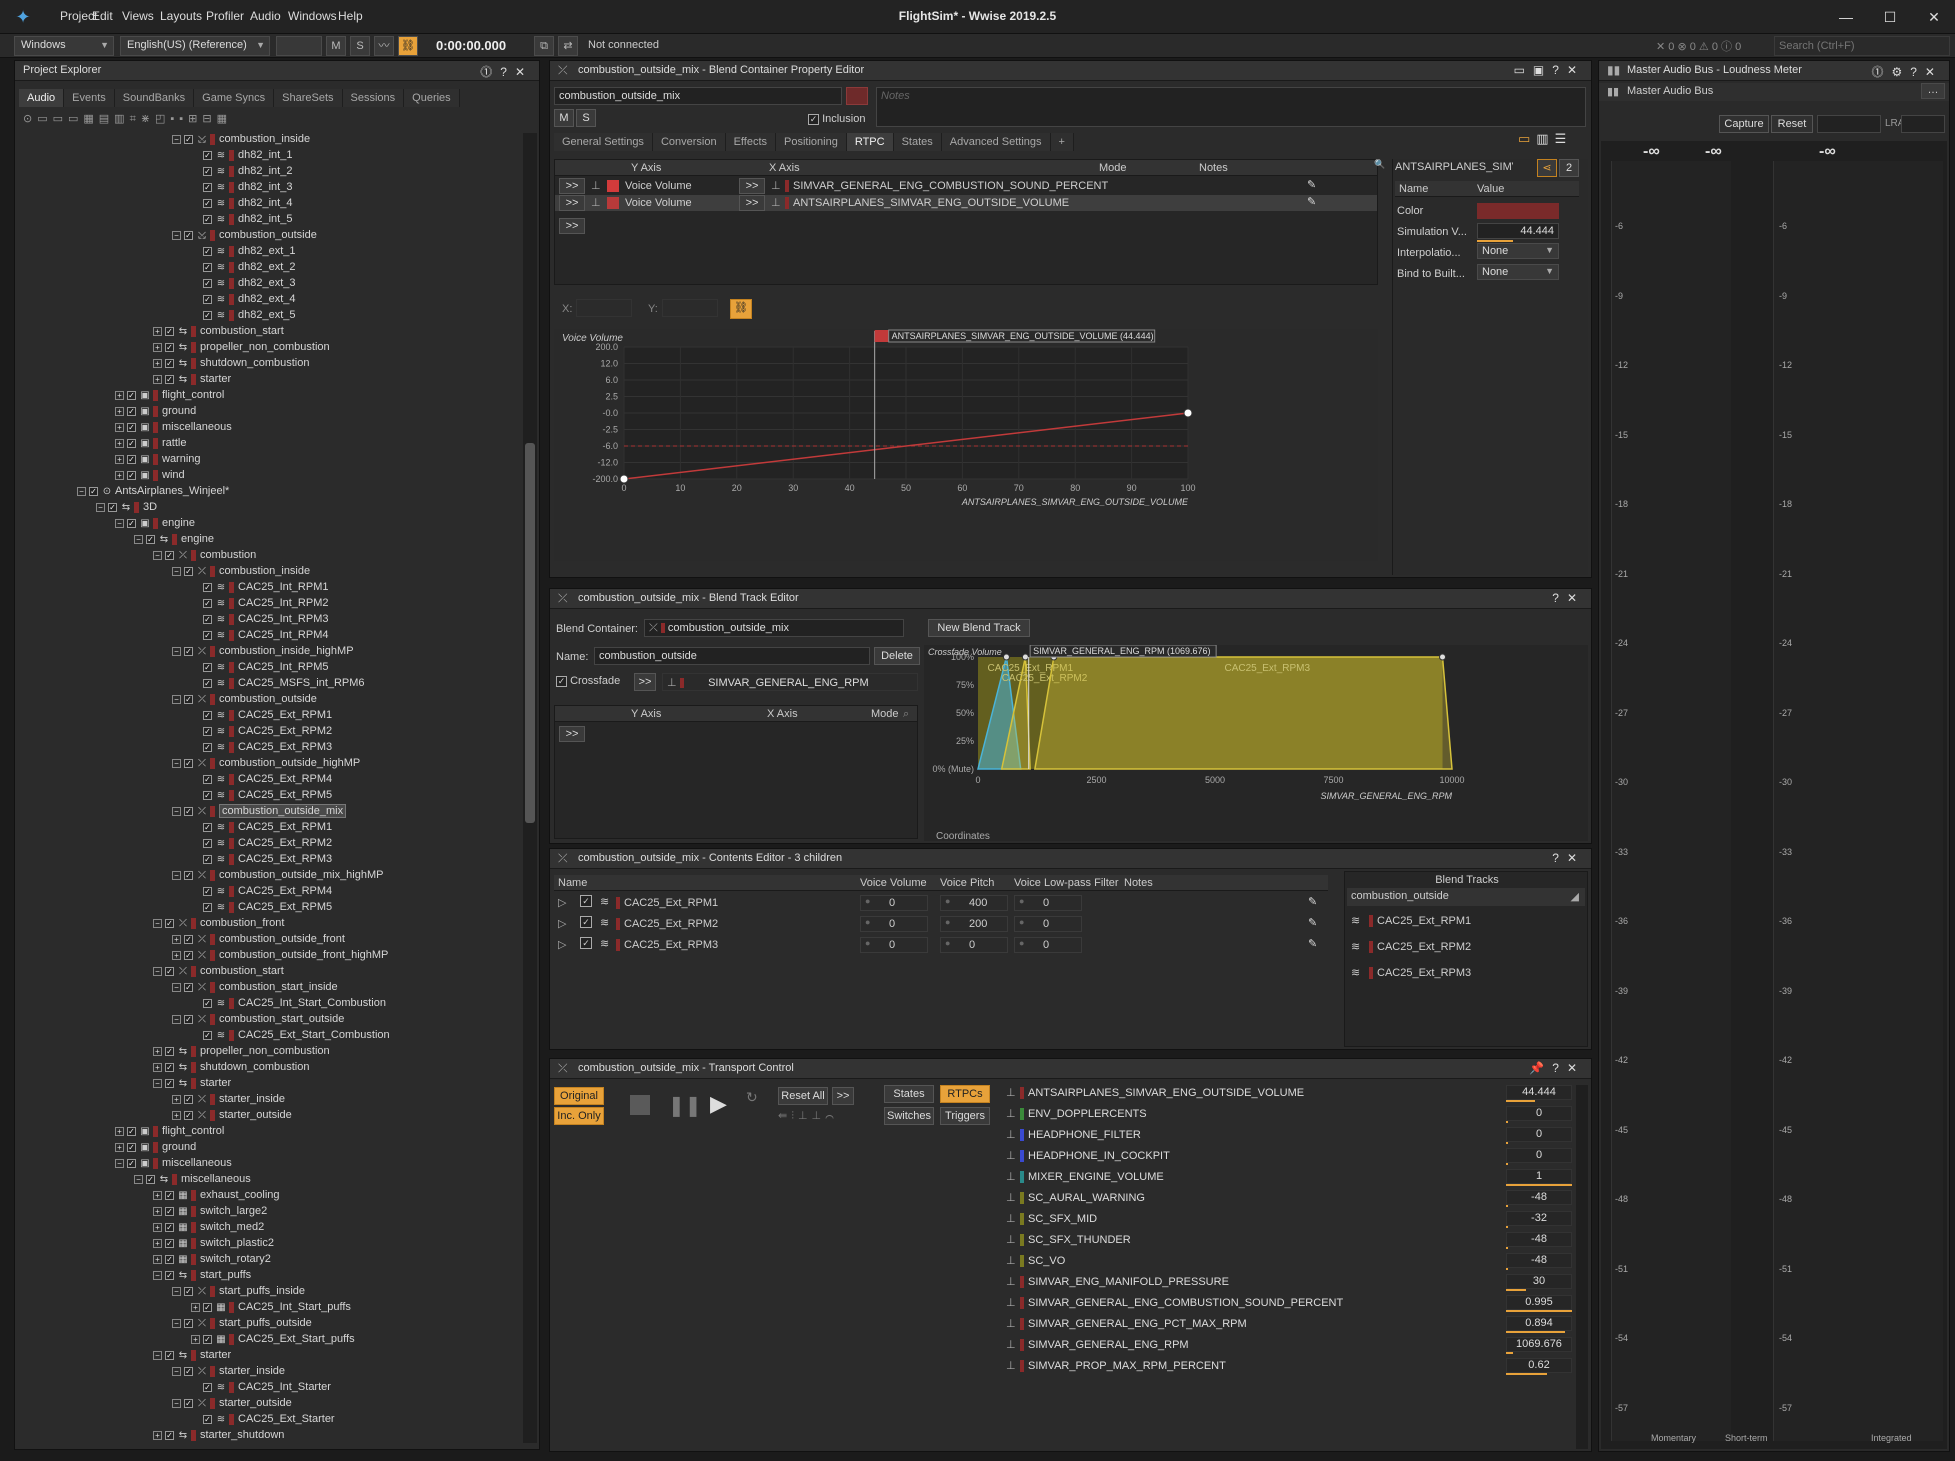 The height and width of the screenshot is (1461, 1955). Describe the element at coordinates (1288, 1366) in the screenshot. I see `rtpc-list-item: ⊥ SIMVAR_PROP_MAX_RPM_PERCENT 0.62` at that location.